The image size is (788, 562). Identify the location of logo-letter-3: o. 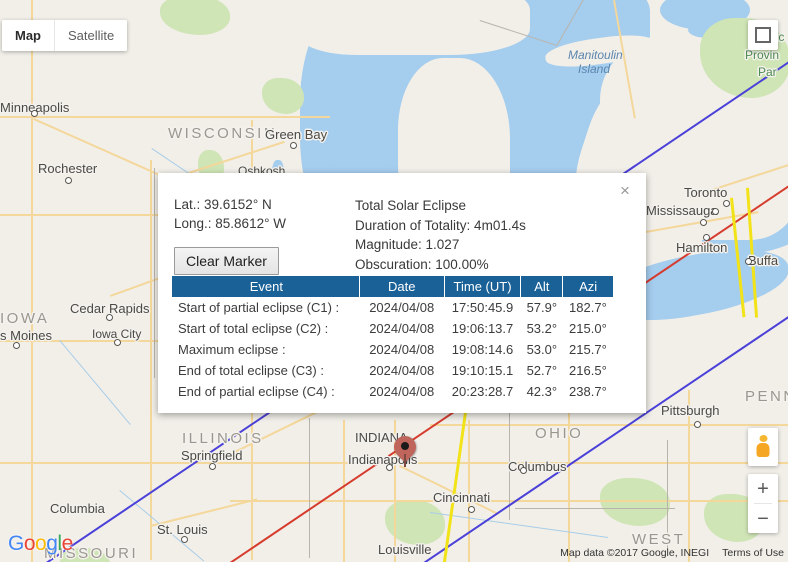
(41, 543).